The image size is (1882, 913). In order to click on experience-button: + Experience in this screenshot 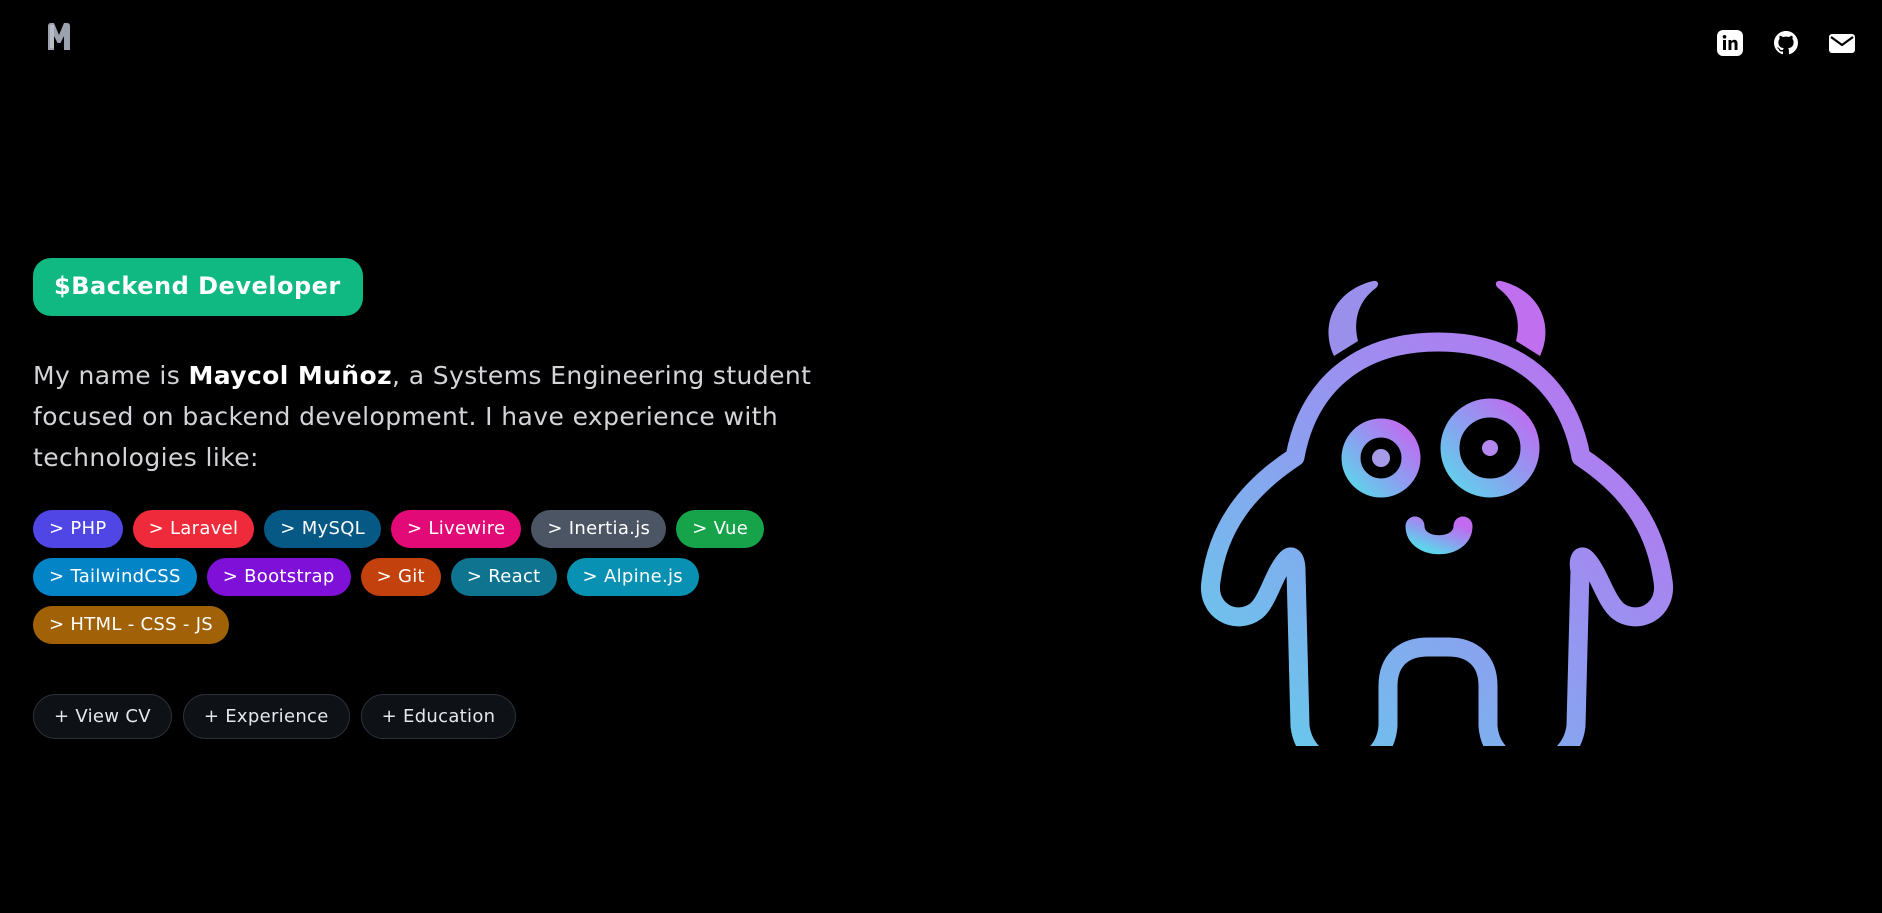, I will do `click(266, 716)`.